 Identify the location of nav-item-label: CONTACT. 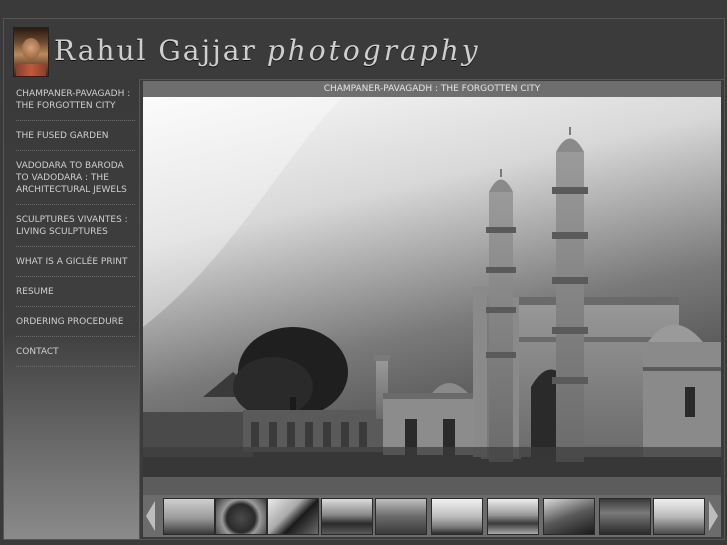
(75, 356).